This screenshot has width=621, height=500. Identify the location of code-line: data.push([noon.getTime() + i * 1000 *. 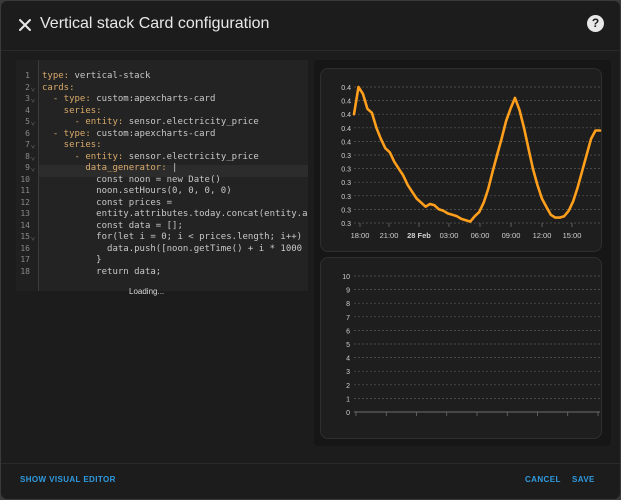
(175, 249).